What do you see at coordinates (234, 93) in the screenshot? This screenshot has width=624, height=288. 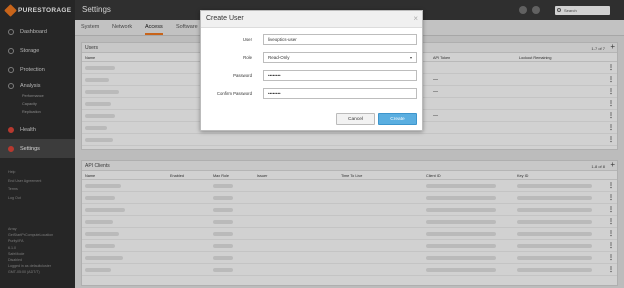 I see `confirm-password-label: Confirm Password` at bounding box center [234, 93].